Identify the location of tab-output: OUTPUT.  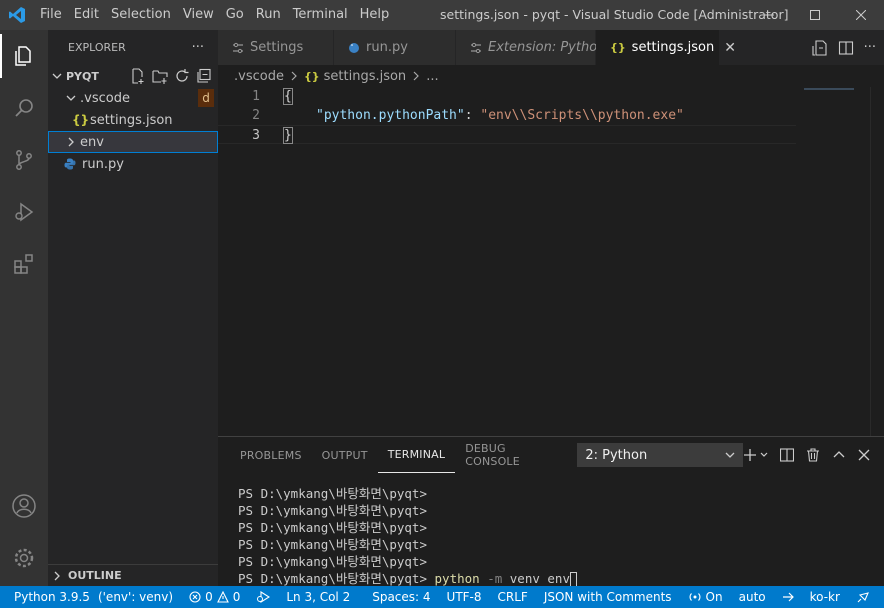
(345, 455).